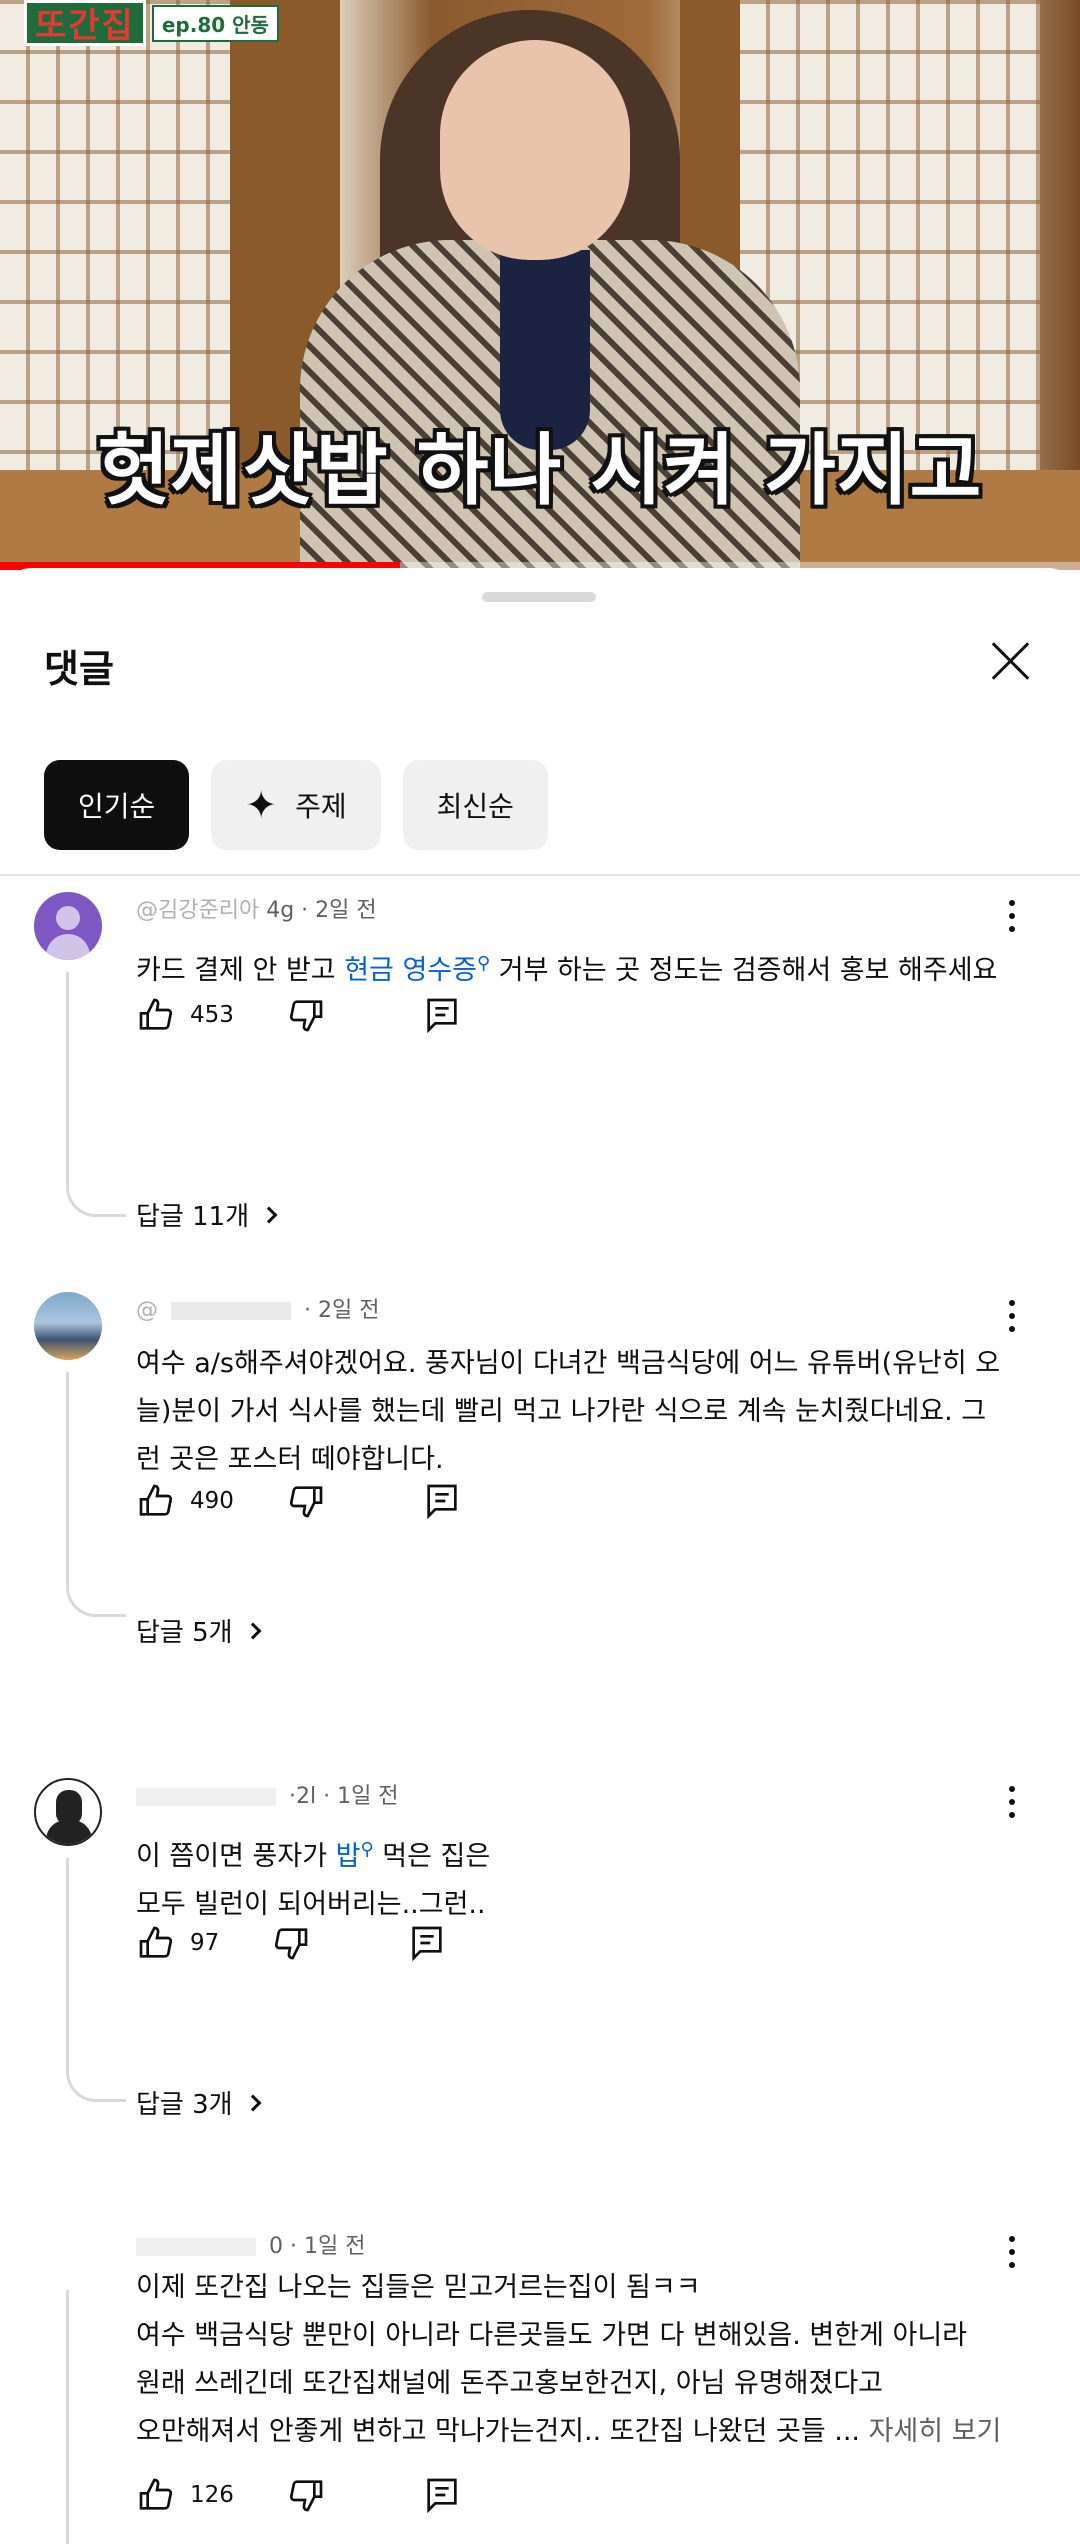 This screenshot has height=2544, width=1080. I want to click on avatar-shoulder, so click(68, 947).